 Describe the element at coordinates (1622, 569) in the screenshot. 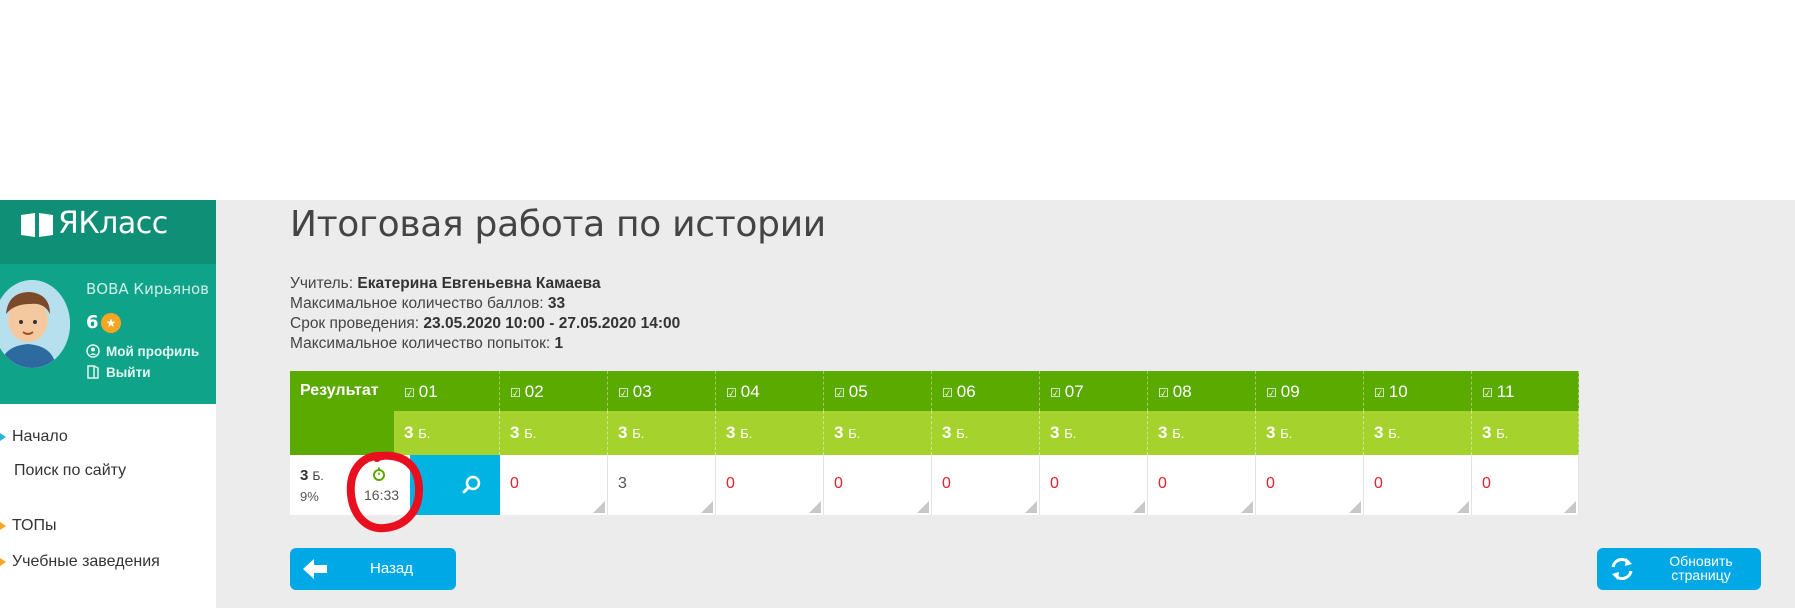

I see `refresh-icon` at that location.